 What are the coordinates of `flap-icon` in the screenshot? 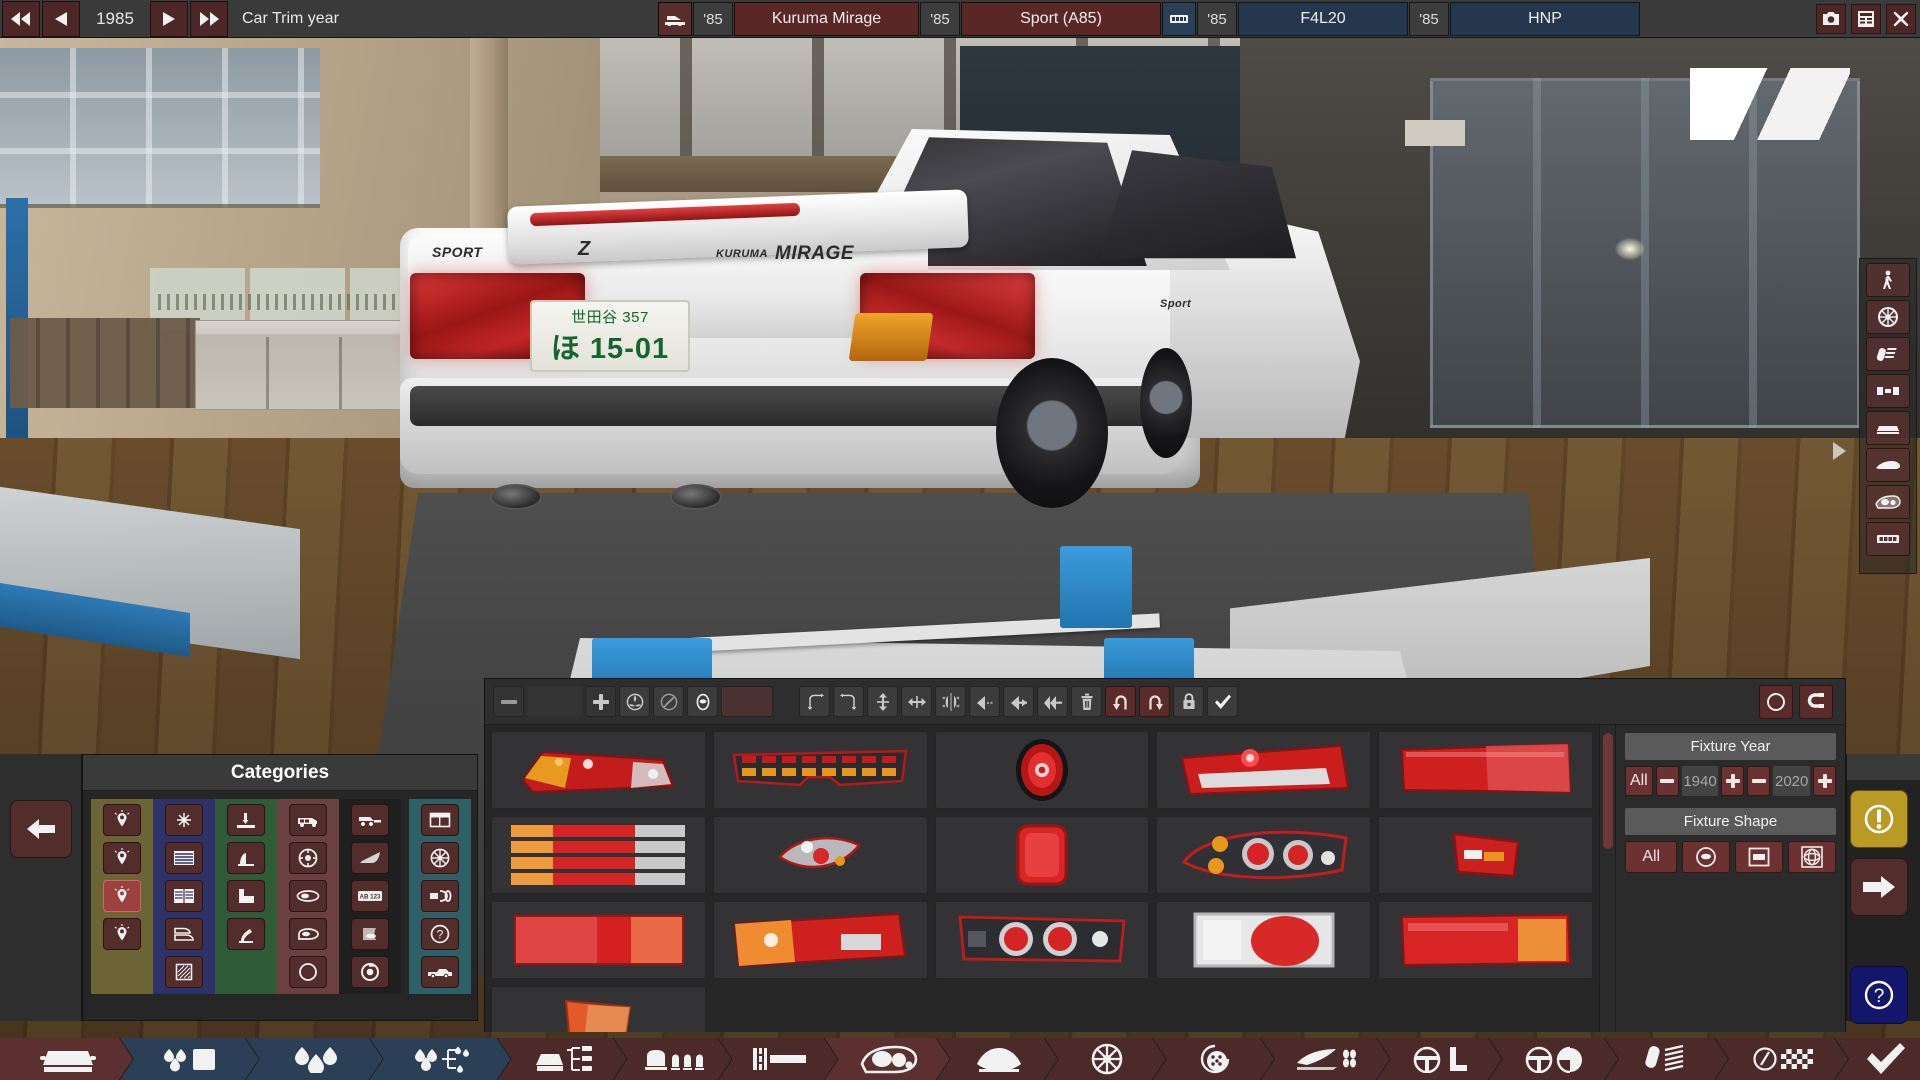 It's located at (370, 934).